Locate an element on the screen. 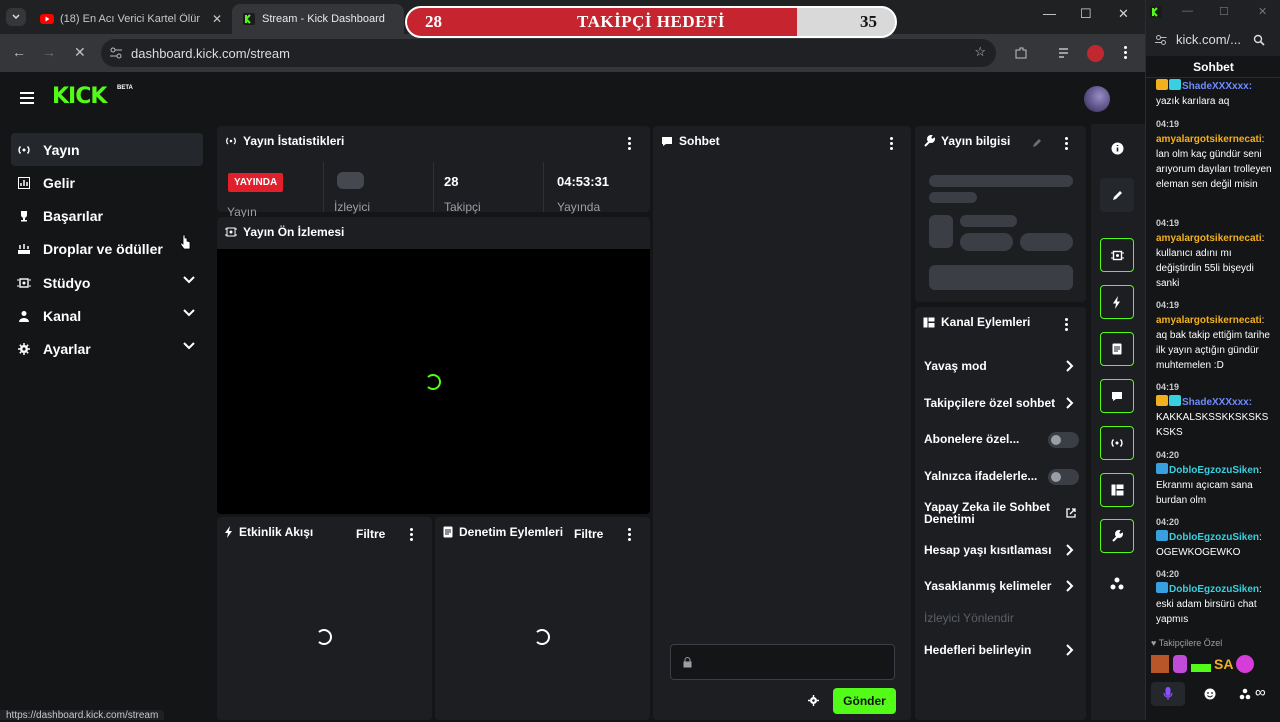  mic-button is located at coordinates (1168, 694).